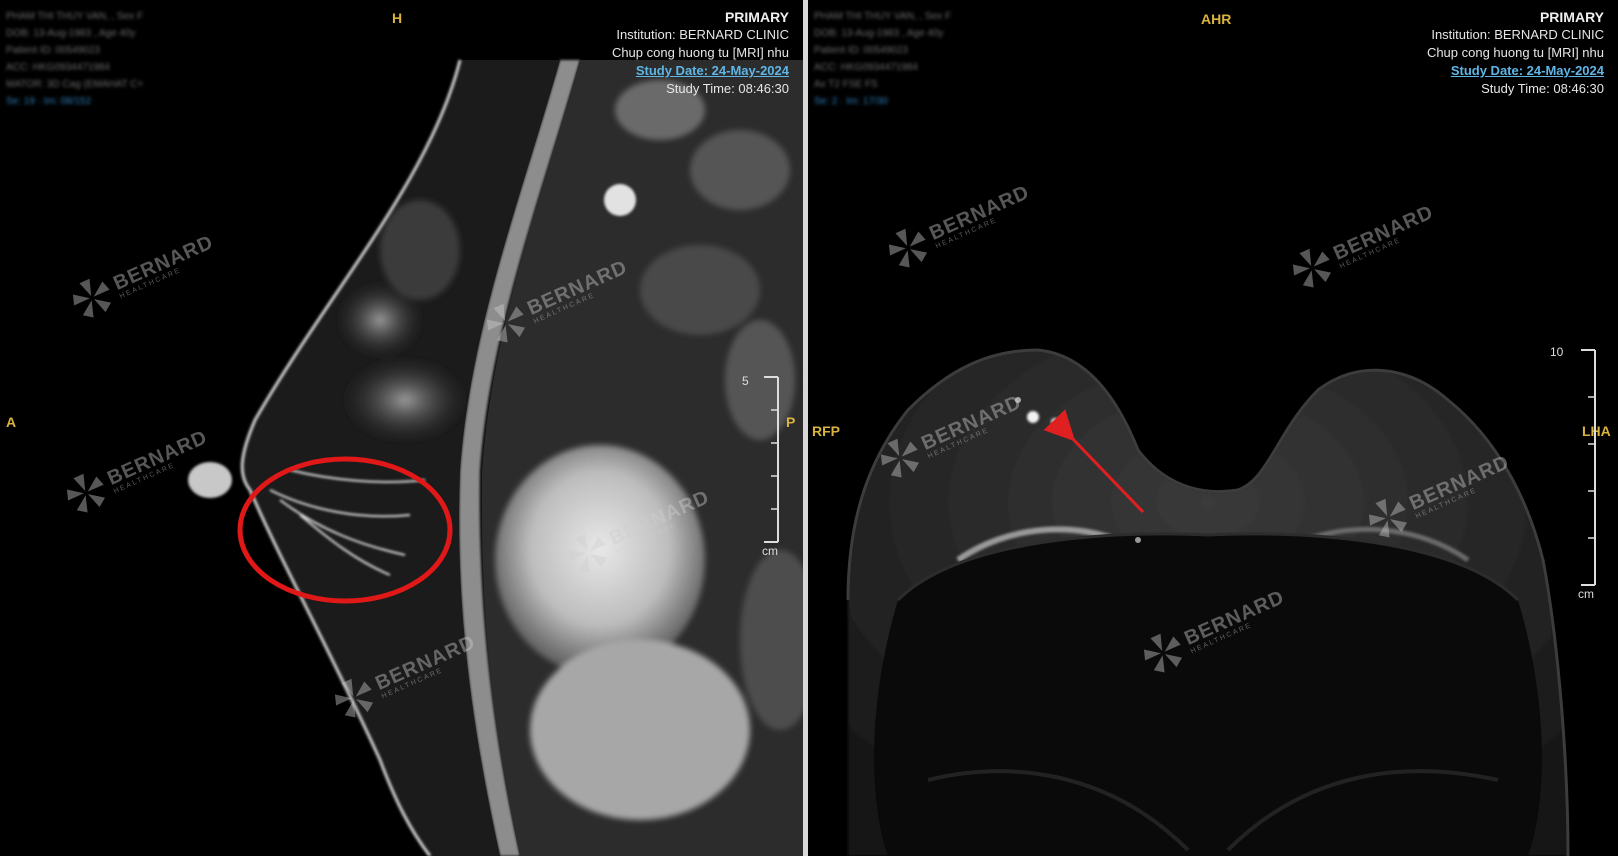  Describe the element at coordinates (760, 466) in the screenshot. I see `scale-bar-left: 5 cm` at that location.